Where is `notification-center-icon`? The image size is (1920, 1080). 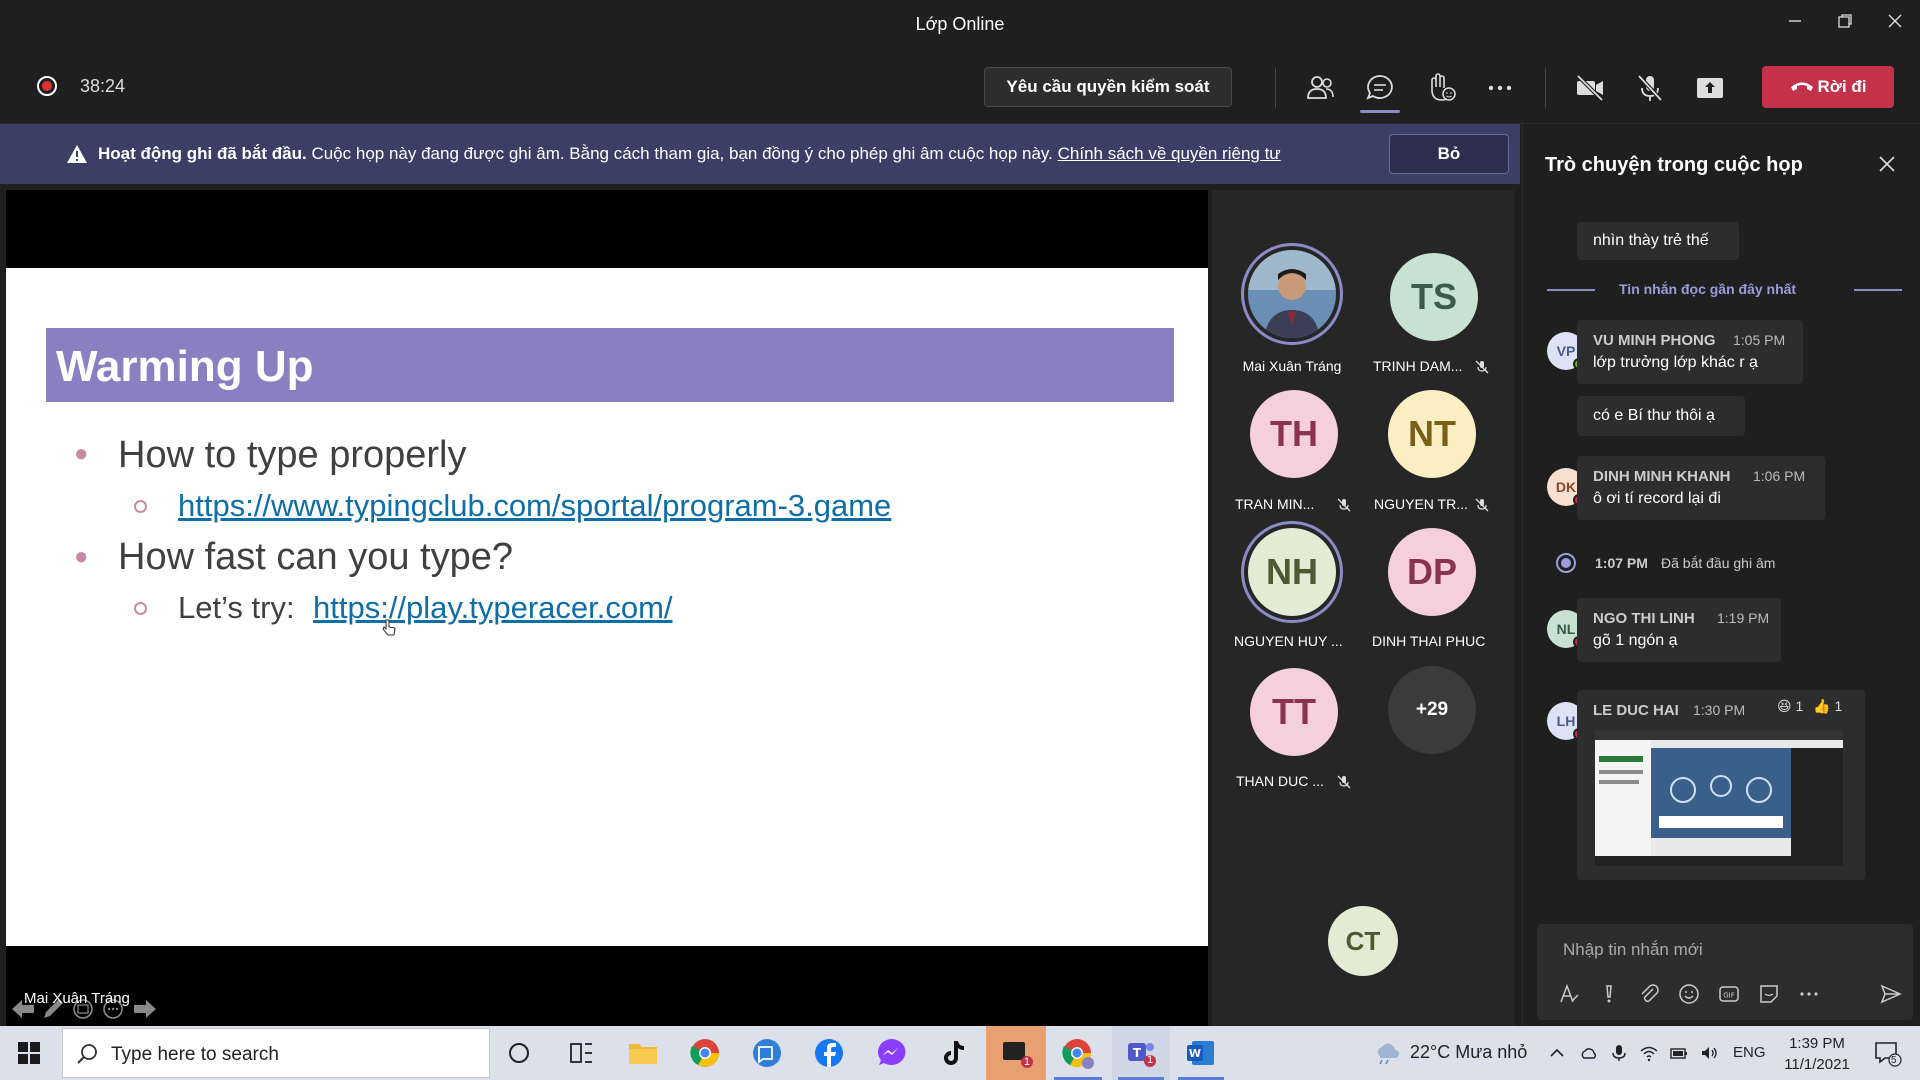
notification-center-icon is located at coordinates (1887, 1053).